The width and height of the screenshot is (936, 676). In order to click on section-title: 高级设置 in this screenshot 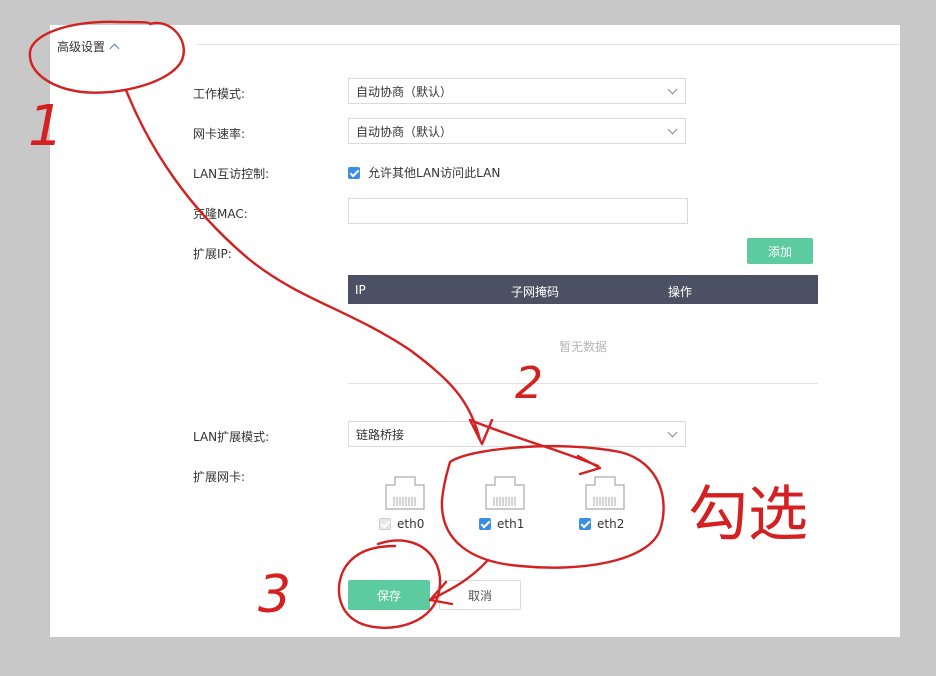, I will do `click(81, 47)`.